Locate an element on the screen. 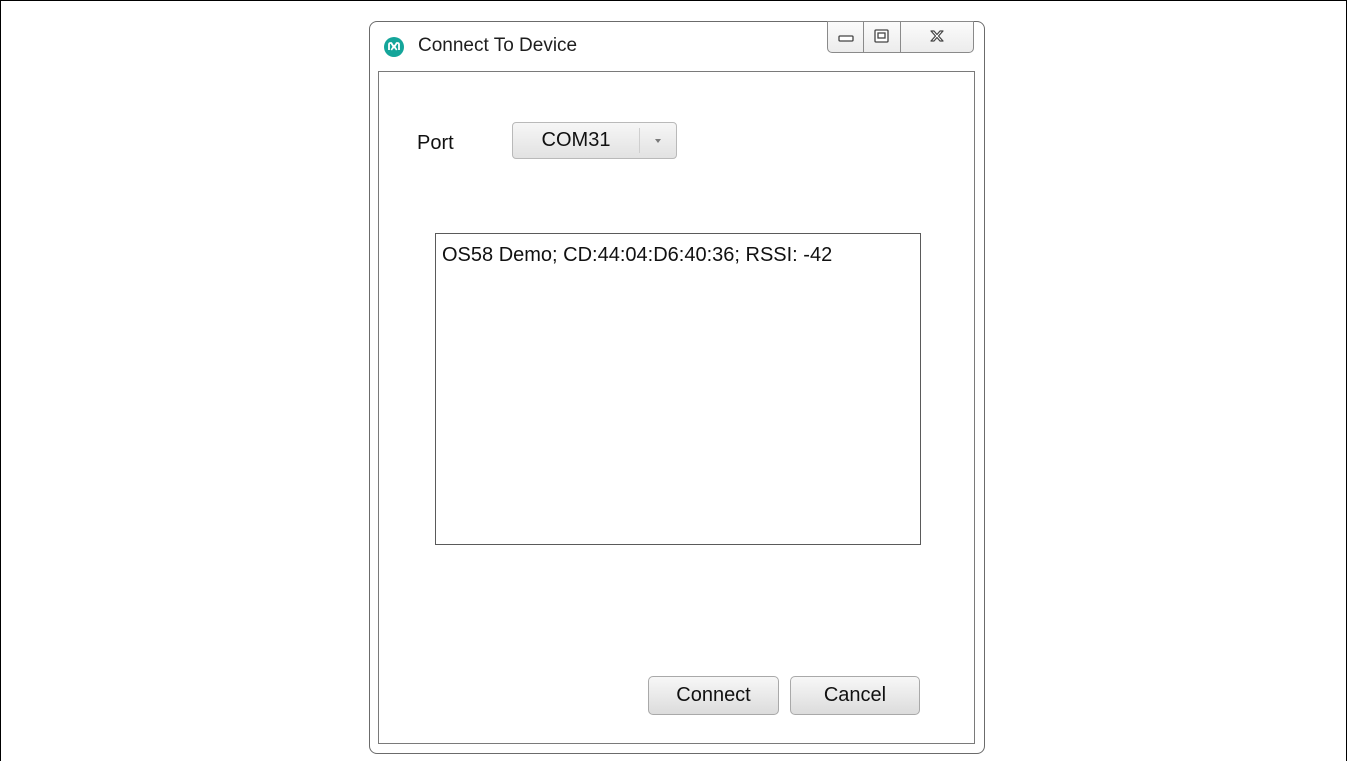 The height and width of the screenshot is (761, 1349). minimize-icon is located at coordinates (846, 38).